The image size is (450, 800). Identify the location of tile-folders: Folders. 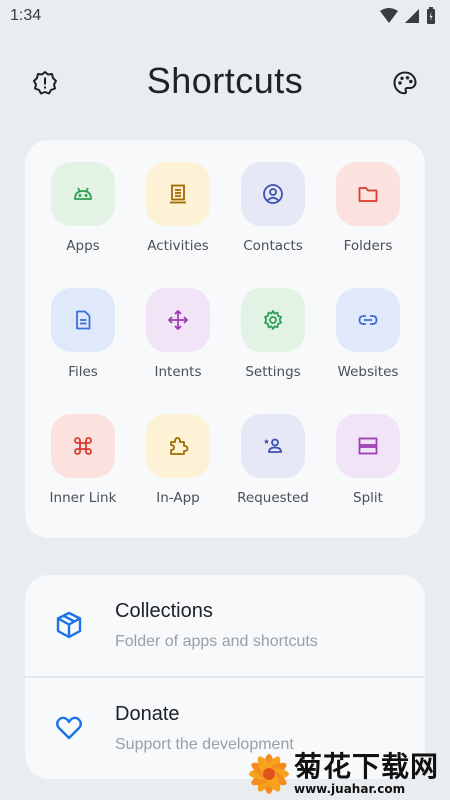
(368, 216).